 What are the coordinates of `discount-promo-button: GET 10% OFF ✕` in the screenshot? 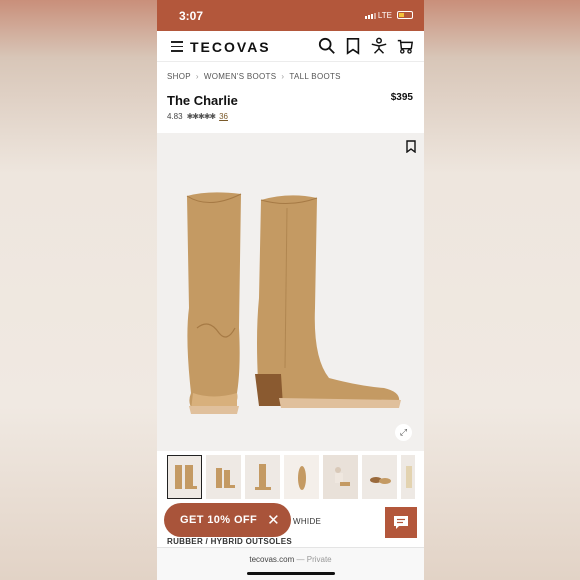 It's located at (227, 520).